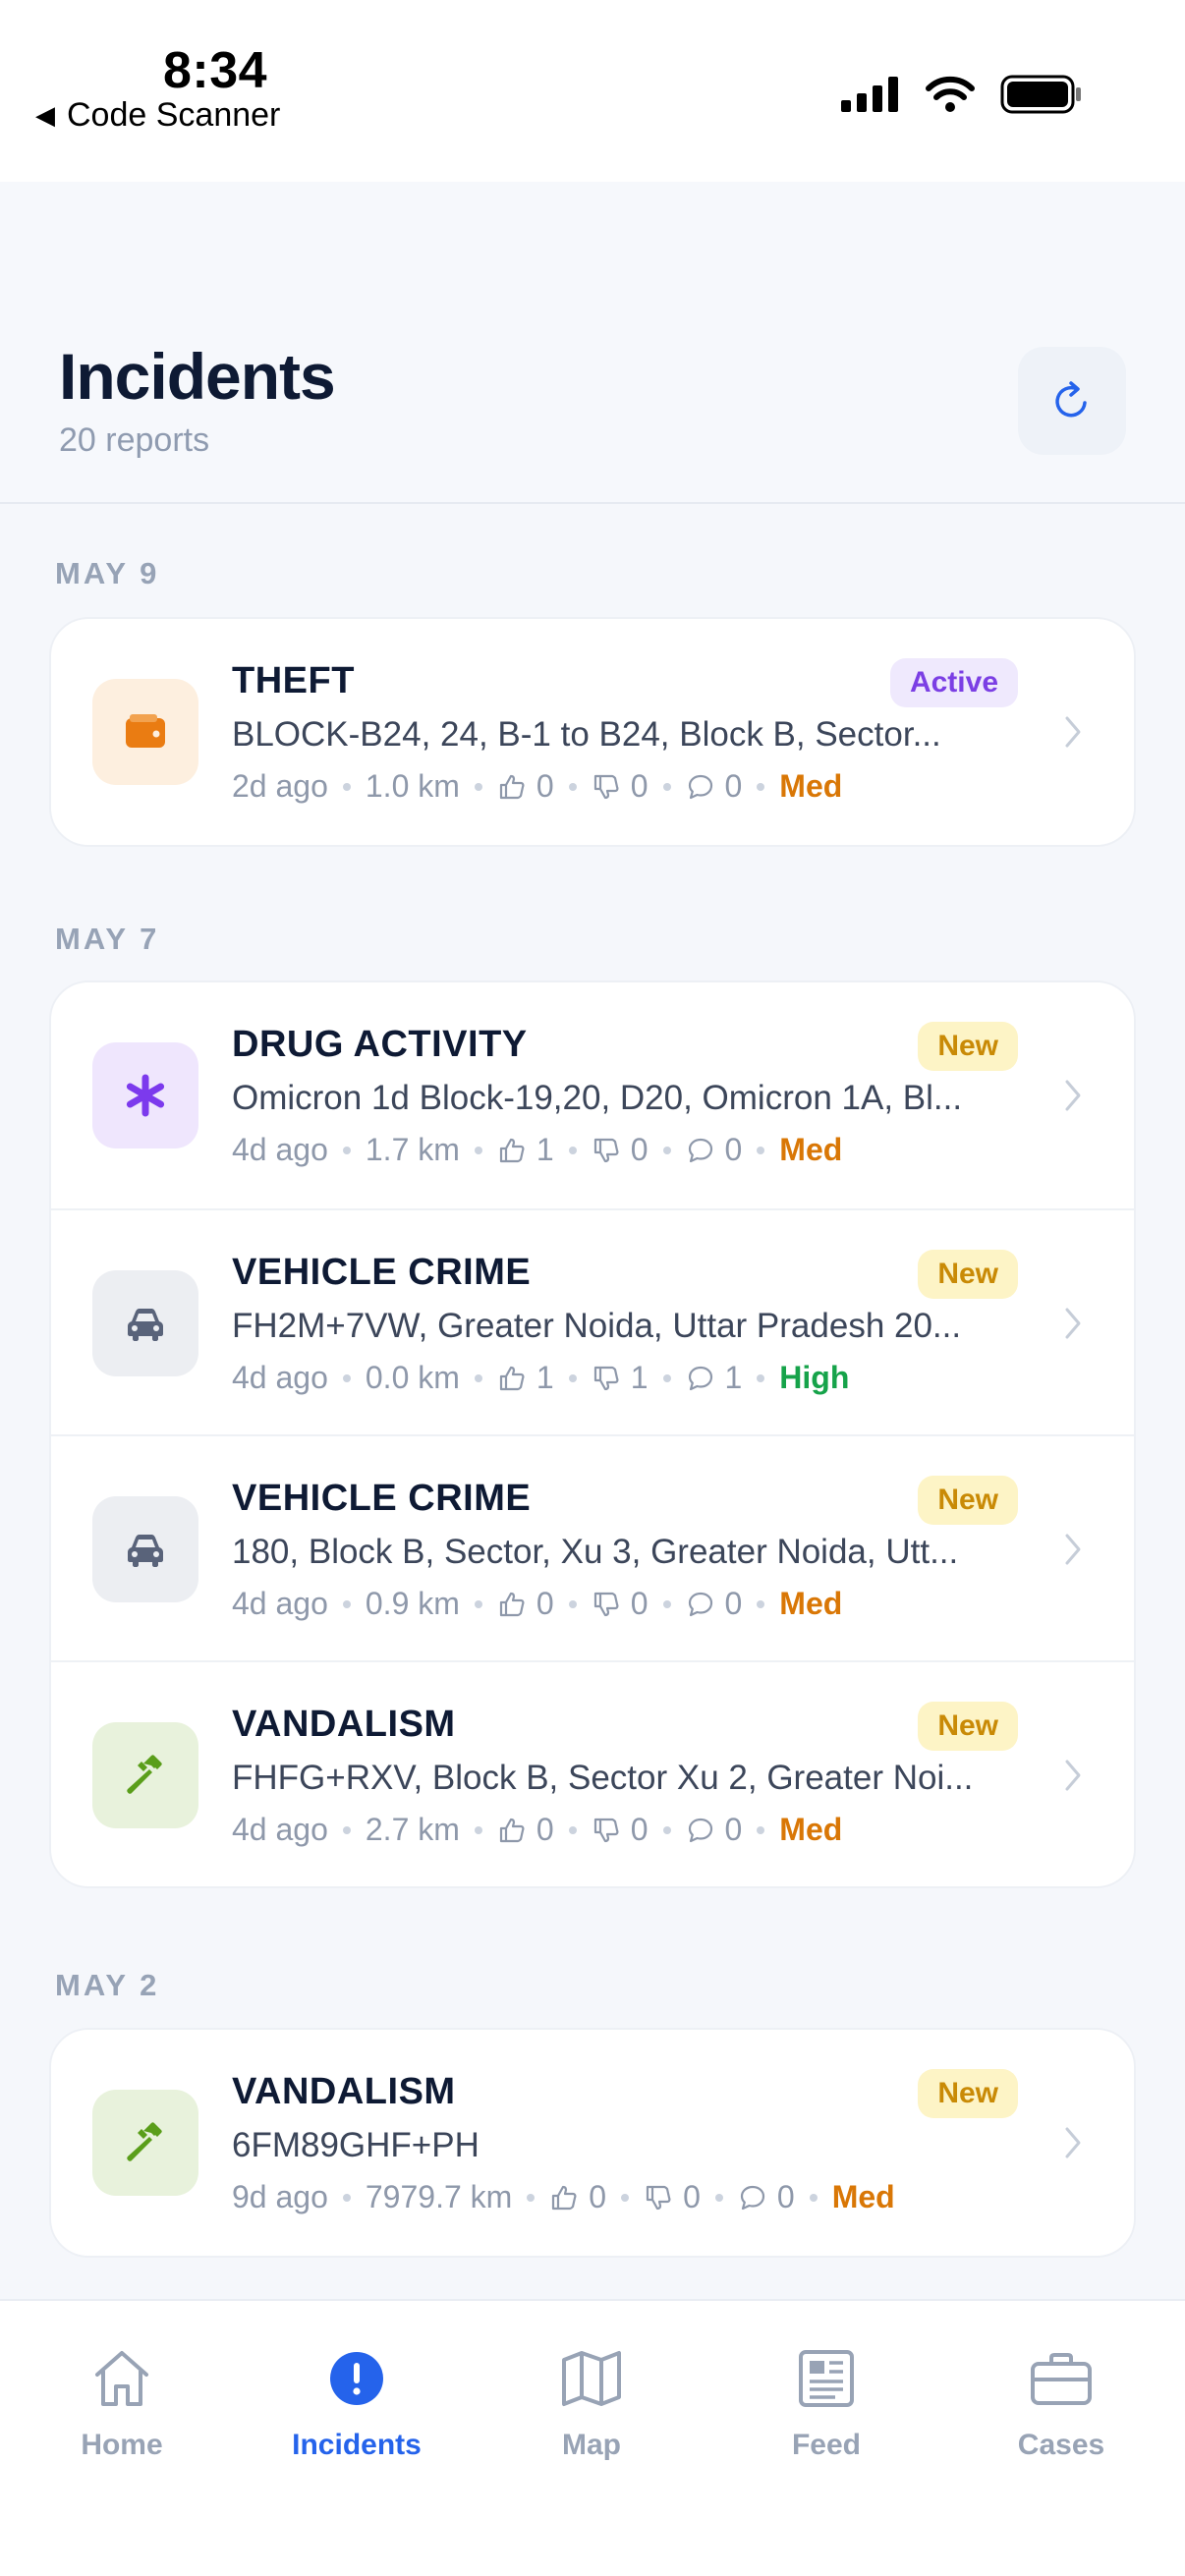 This screenshot has height=2576, width=1185. Describe the element at coordinates (198, 376) in the screenshot. I see `page-title: Incidents` at that location.